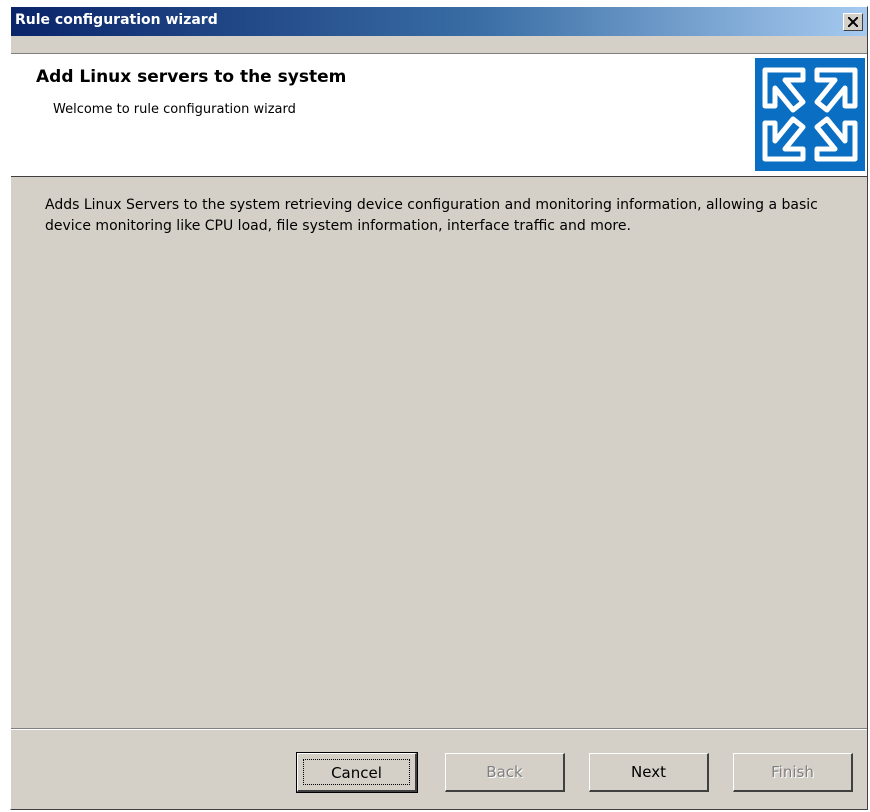 Image resolution: width=870 pixels, height=812 pixels. What do you see at coordinates (505, 772) in the screenshot?
I see `back-button: Back` at bounding box center [505, 772].